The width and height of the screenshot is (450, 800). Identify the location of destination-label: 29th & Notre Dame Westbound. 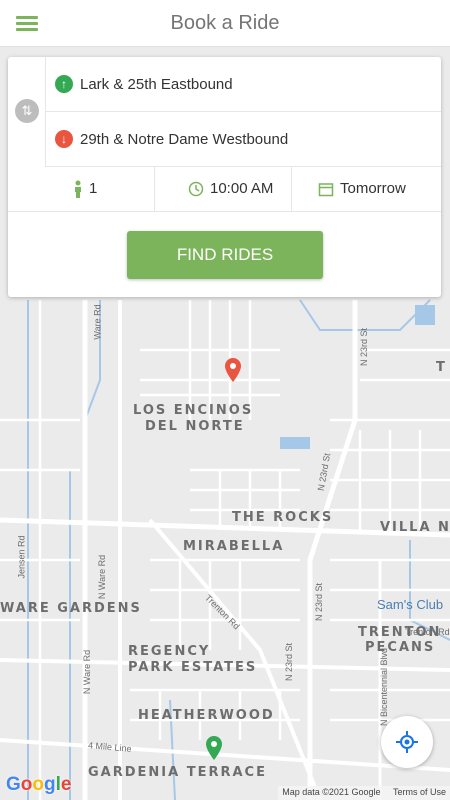
(184, 139).